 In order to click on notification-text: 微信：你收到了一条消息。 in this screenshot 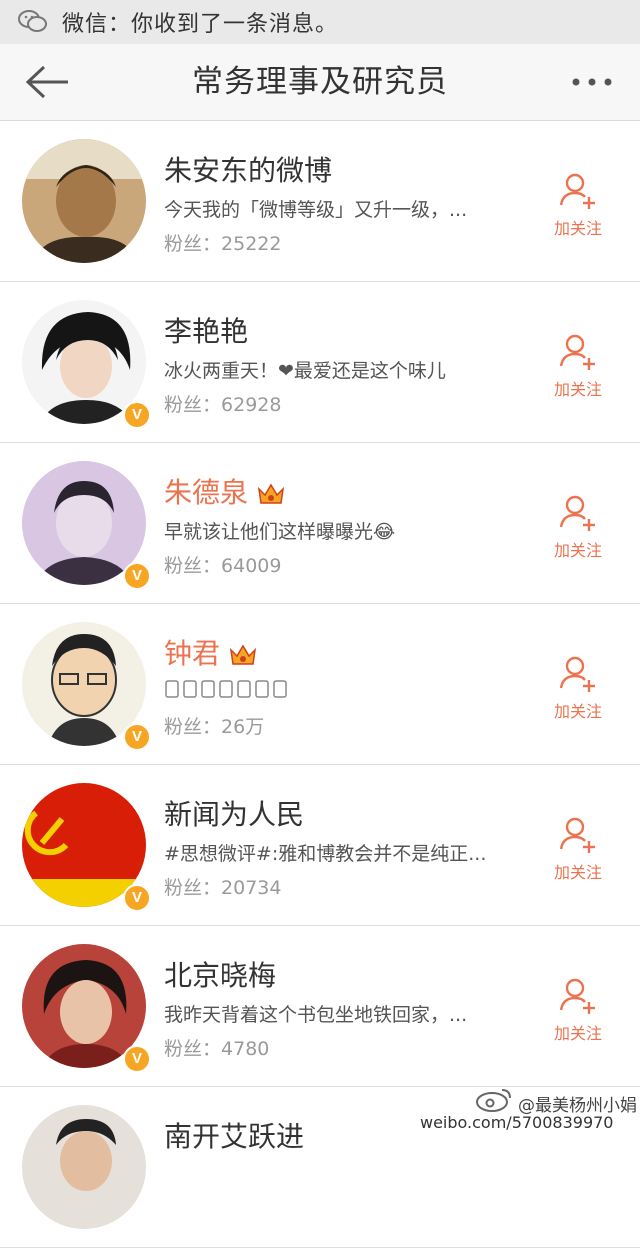, I will do `click(200, 24)`.